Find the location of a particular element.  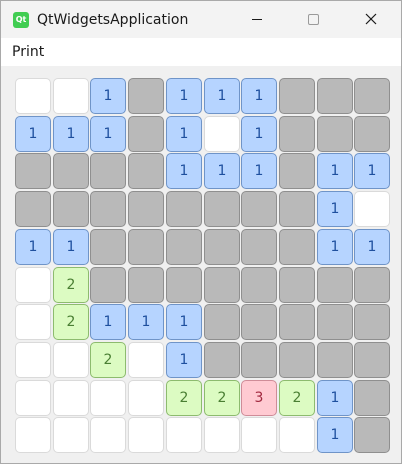

close-button is located at coordinates (371, 19).